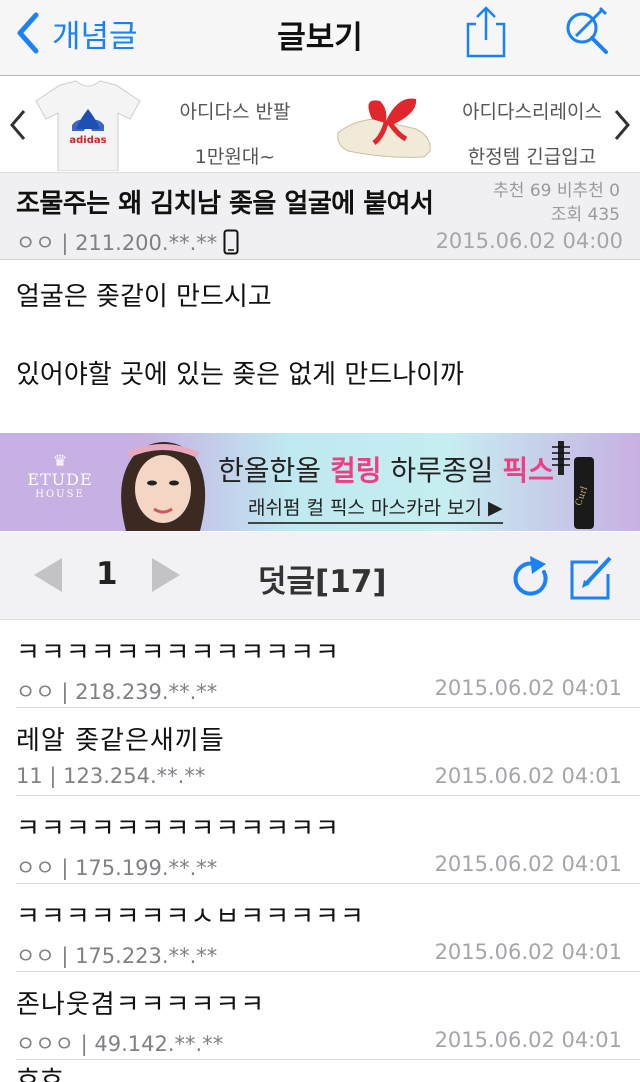 The width and height of the screenshot is (640, 1082). I want to click on write-comment-icon, so click(592, 577).